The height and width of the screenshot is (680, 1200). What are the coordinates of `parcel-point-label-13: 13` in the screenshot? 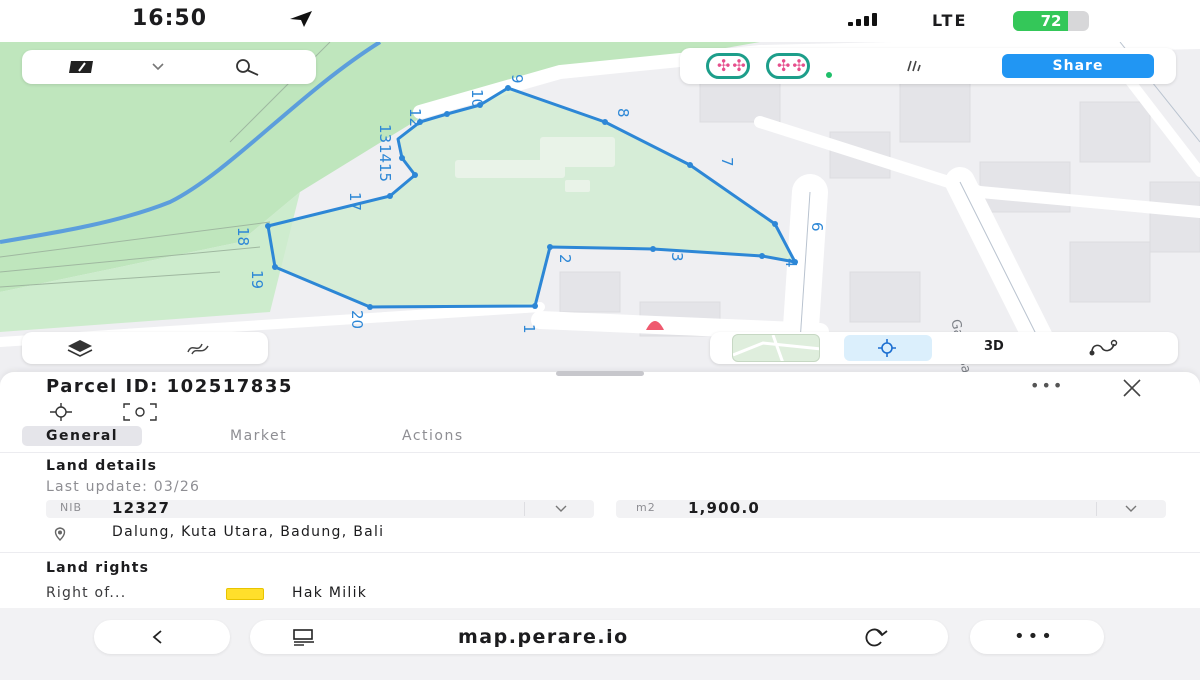 It's located at (385, 133).